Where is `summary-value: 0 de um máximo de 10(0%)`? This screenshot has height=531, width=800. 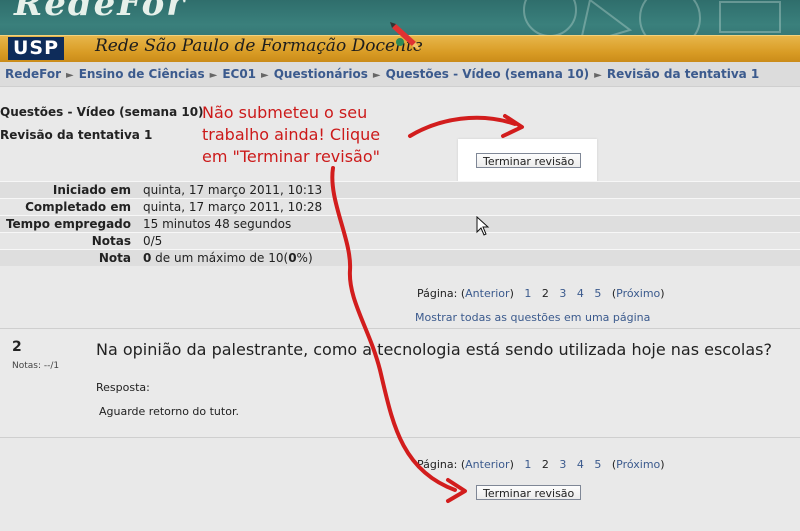
summary-value: 0 de um máximo de 10(0%) is located at coordinates (228, 258).